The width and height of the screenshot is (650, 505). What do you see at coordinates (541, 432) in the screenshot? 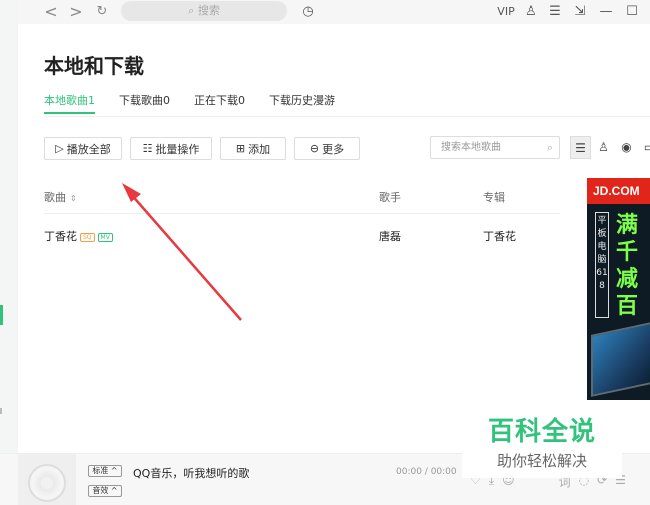
I see `watermark-title: 百科全说` at bounding box center [541, 432].